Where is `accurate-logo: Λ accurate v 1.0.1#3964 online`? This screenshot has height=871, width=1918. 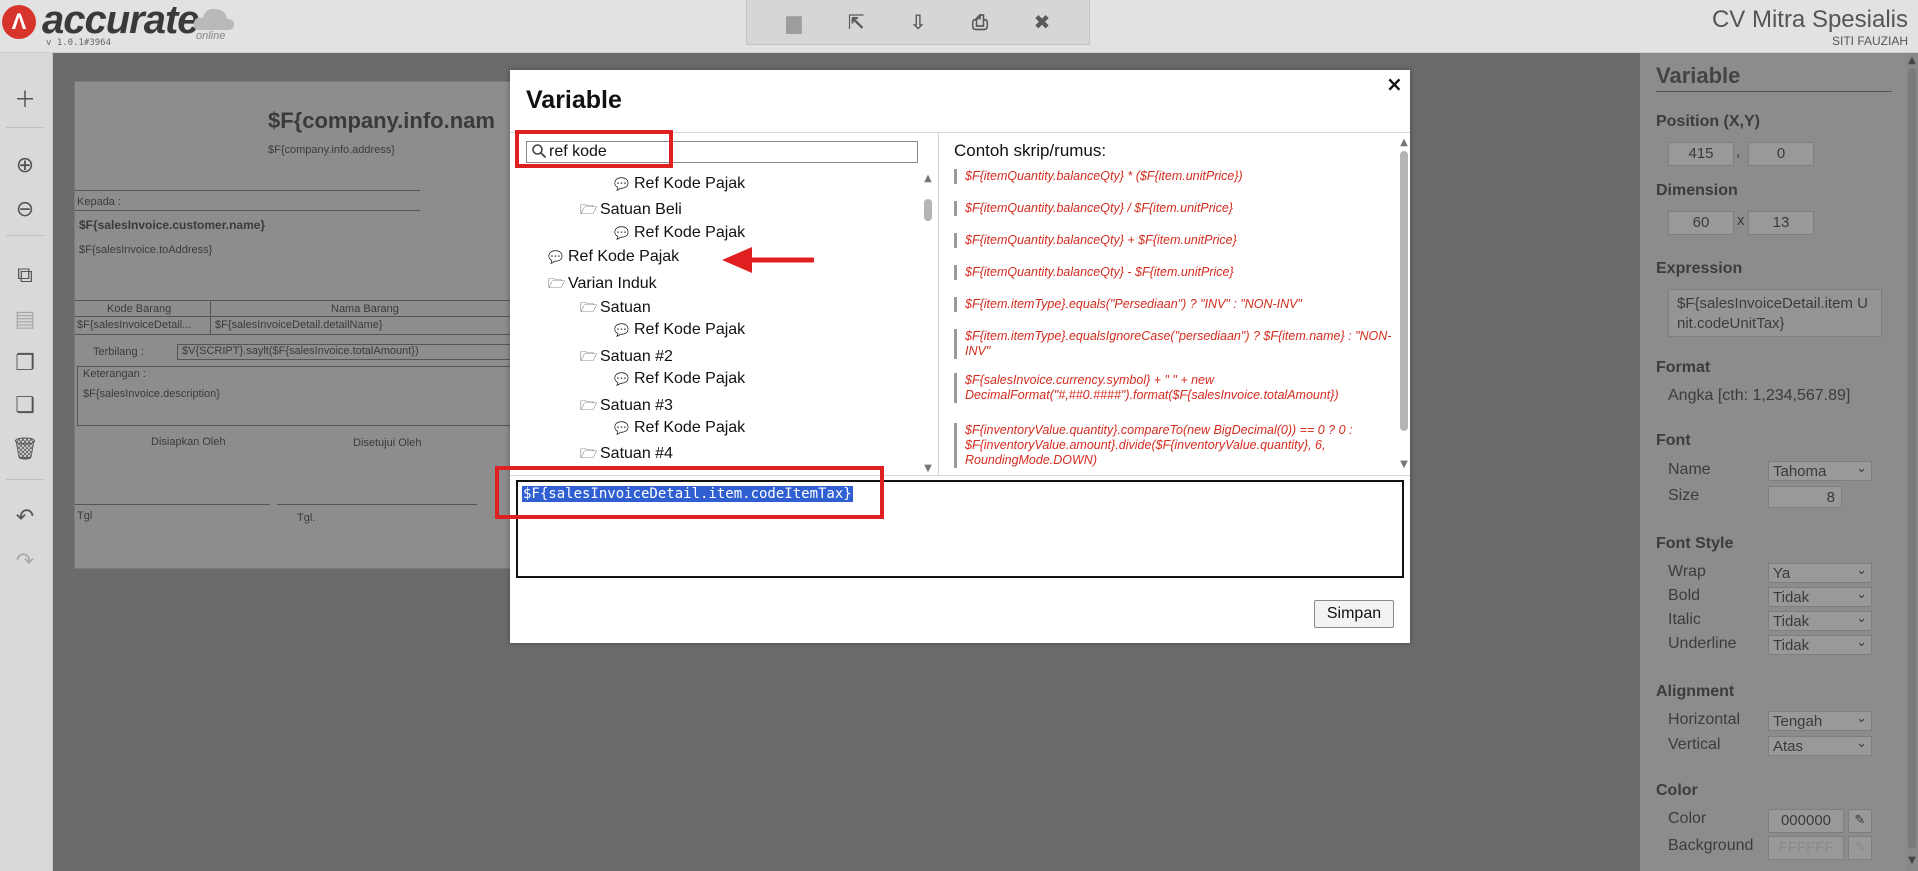
accurate-logo: Λ accurate v 1.0.1#3964 online is located at coordinates (125, 25).